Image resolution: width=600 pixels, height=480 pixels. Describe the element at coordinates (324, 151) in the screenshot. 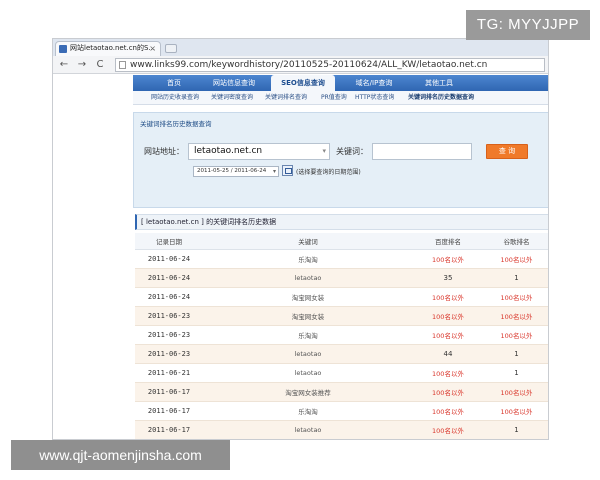

I see `dropdown-arrow-icon: ▾` at that location.